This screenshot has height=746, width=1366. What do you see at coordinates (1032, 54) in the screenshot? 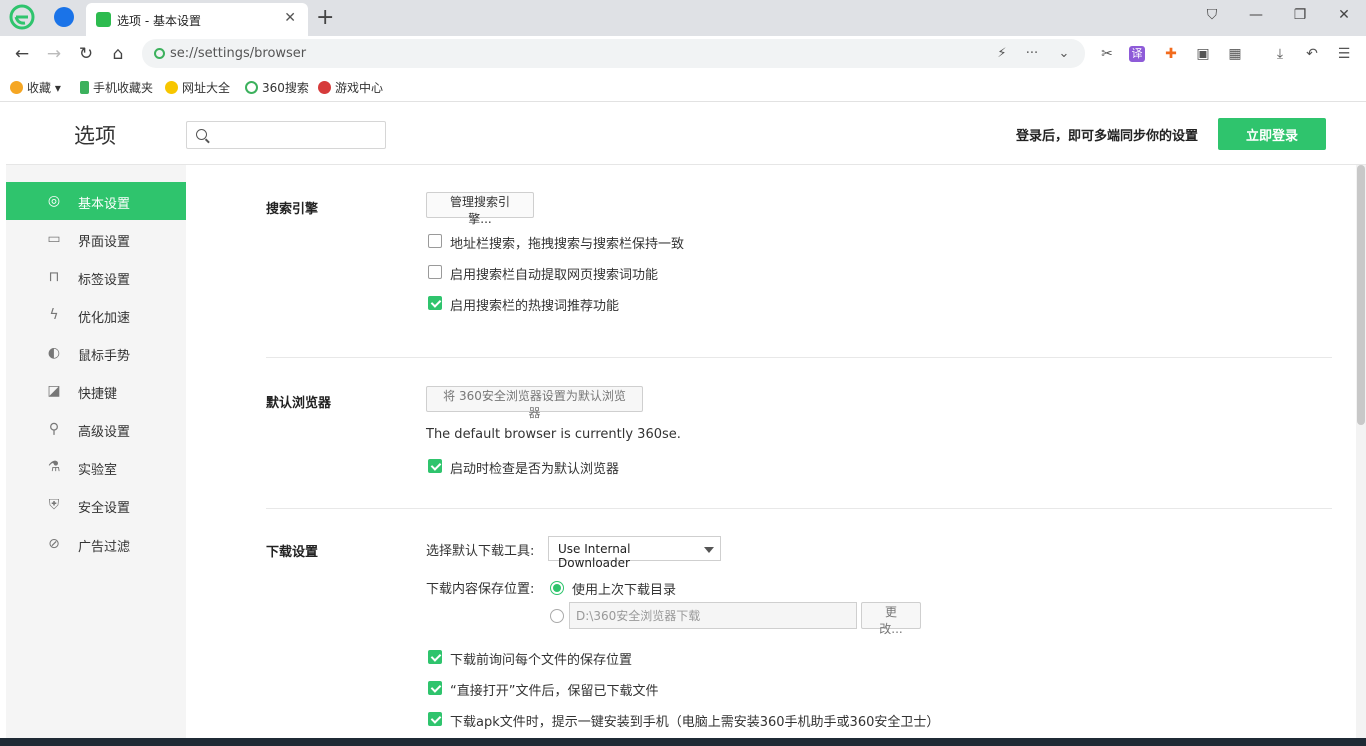
I see `more-icon: ···` at bounding box center [1032, 54].